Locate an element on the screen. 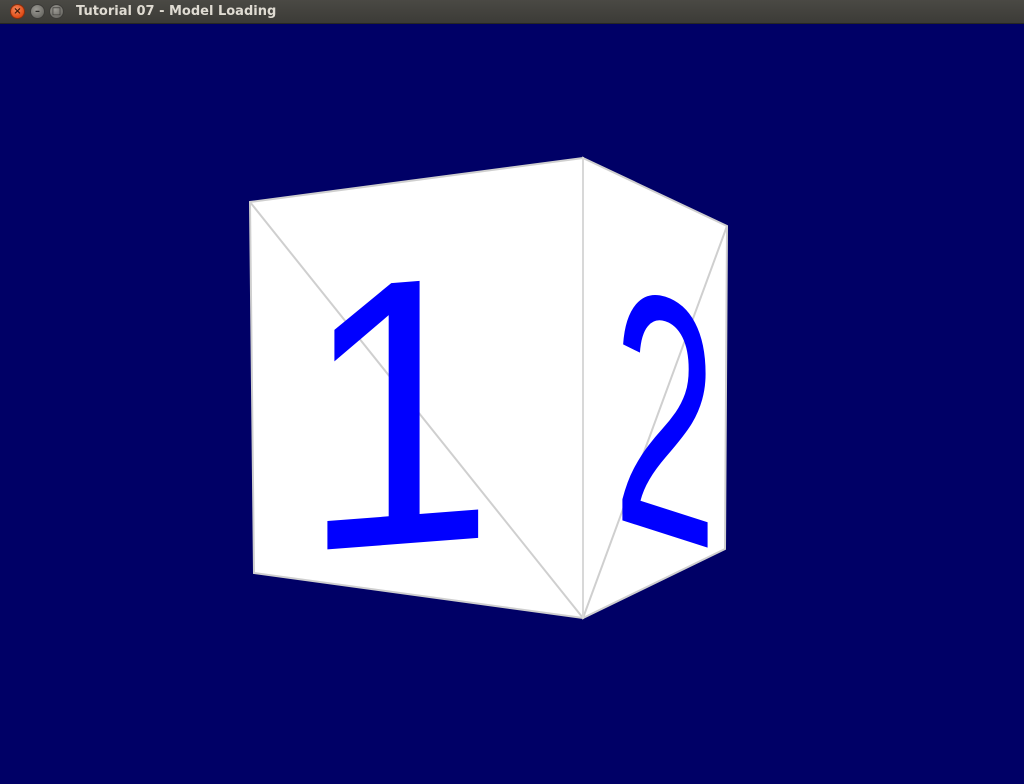  minimize-button: – is located at coordinates (37, 11).